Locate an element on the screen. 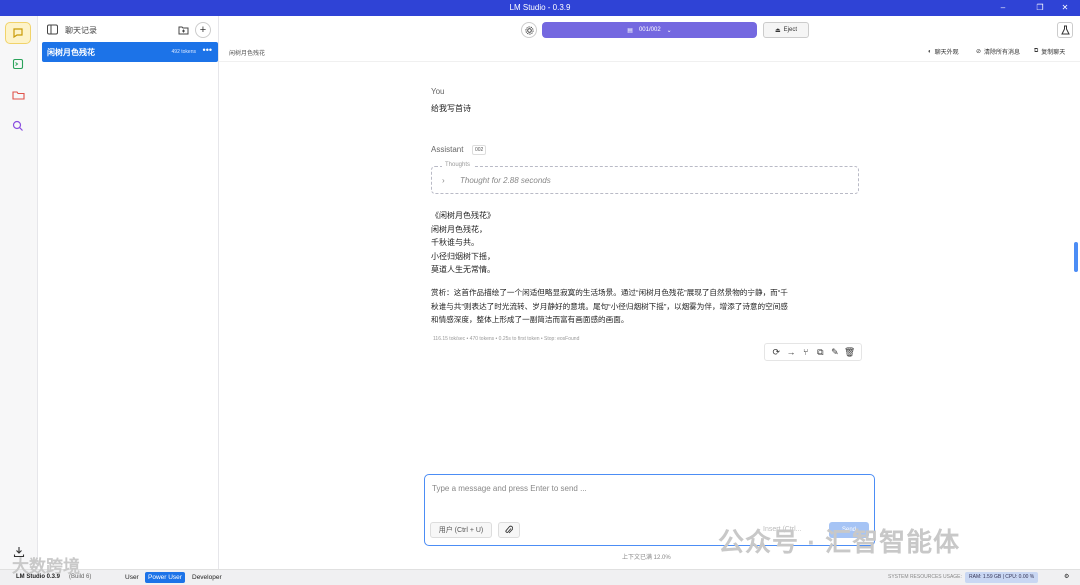 This screenshot has height=585, width=1080. analysis-line: 和情感深度，整体上形成了一副简洁而富有画面感的画面。 is located at coordinates (530, 319).